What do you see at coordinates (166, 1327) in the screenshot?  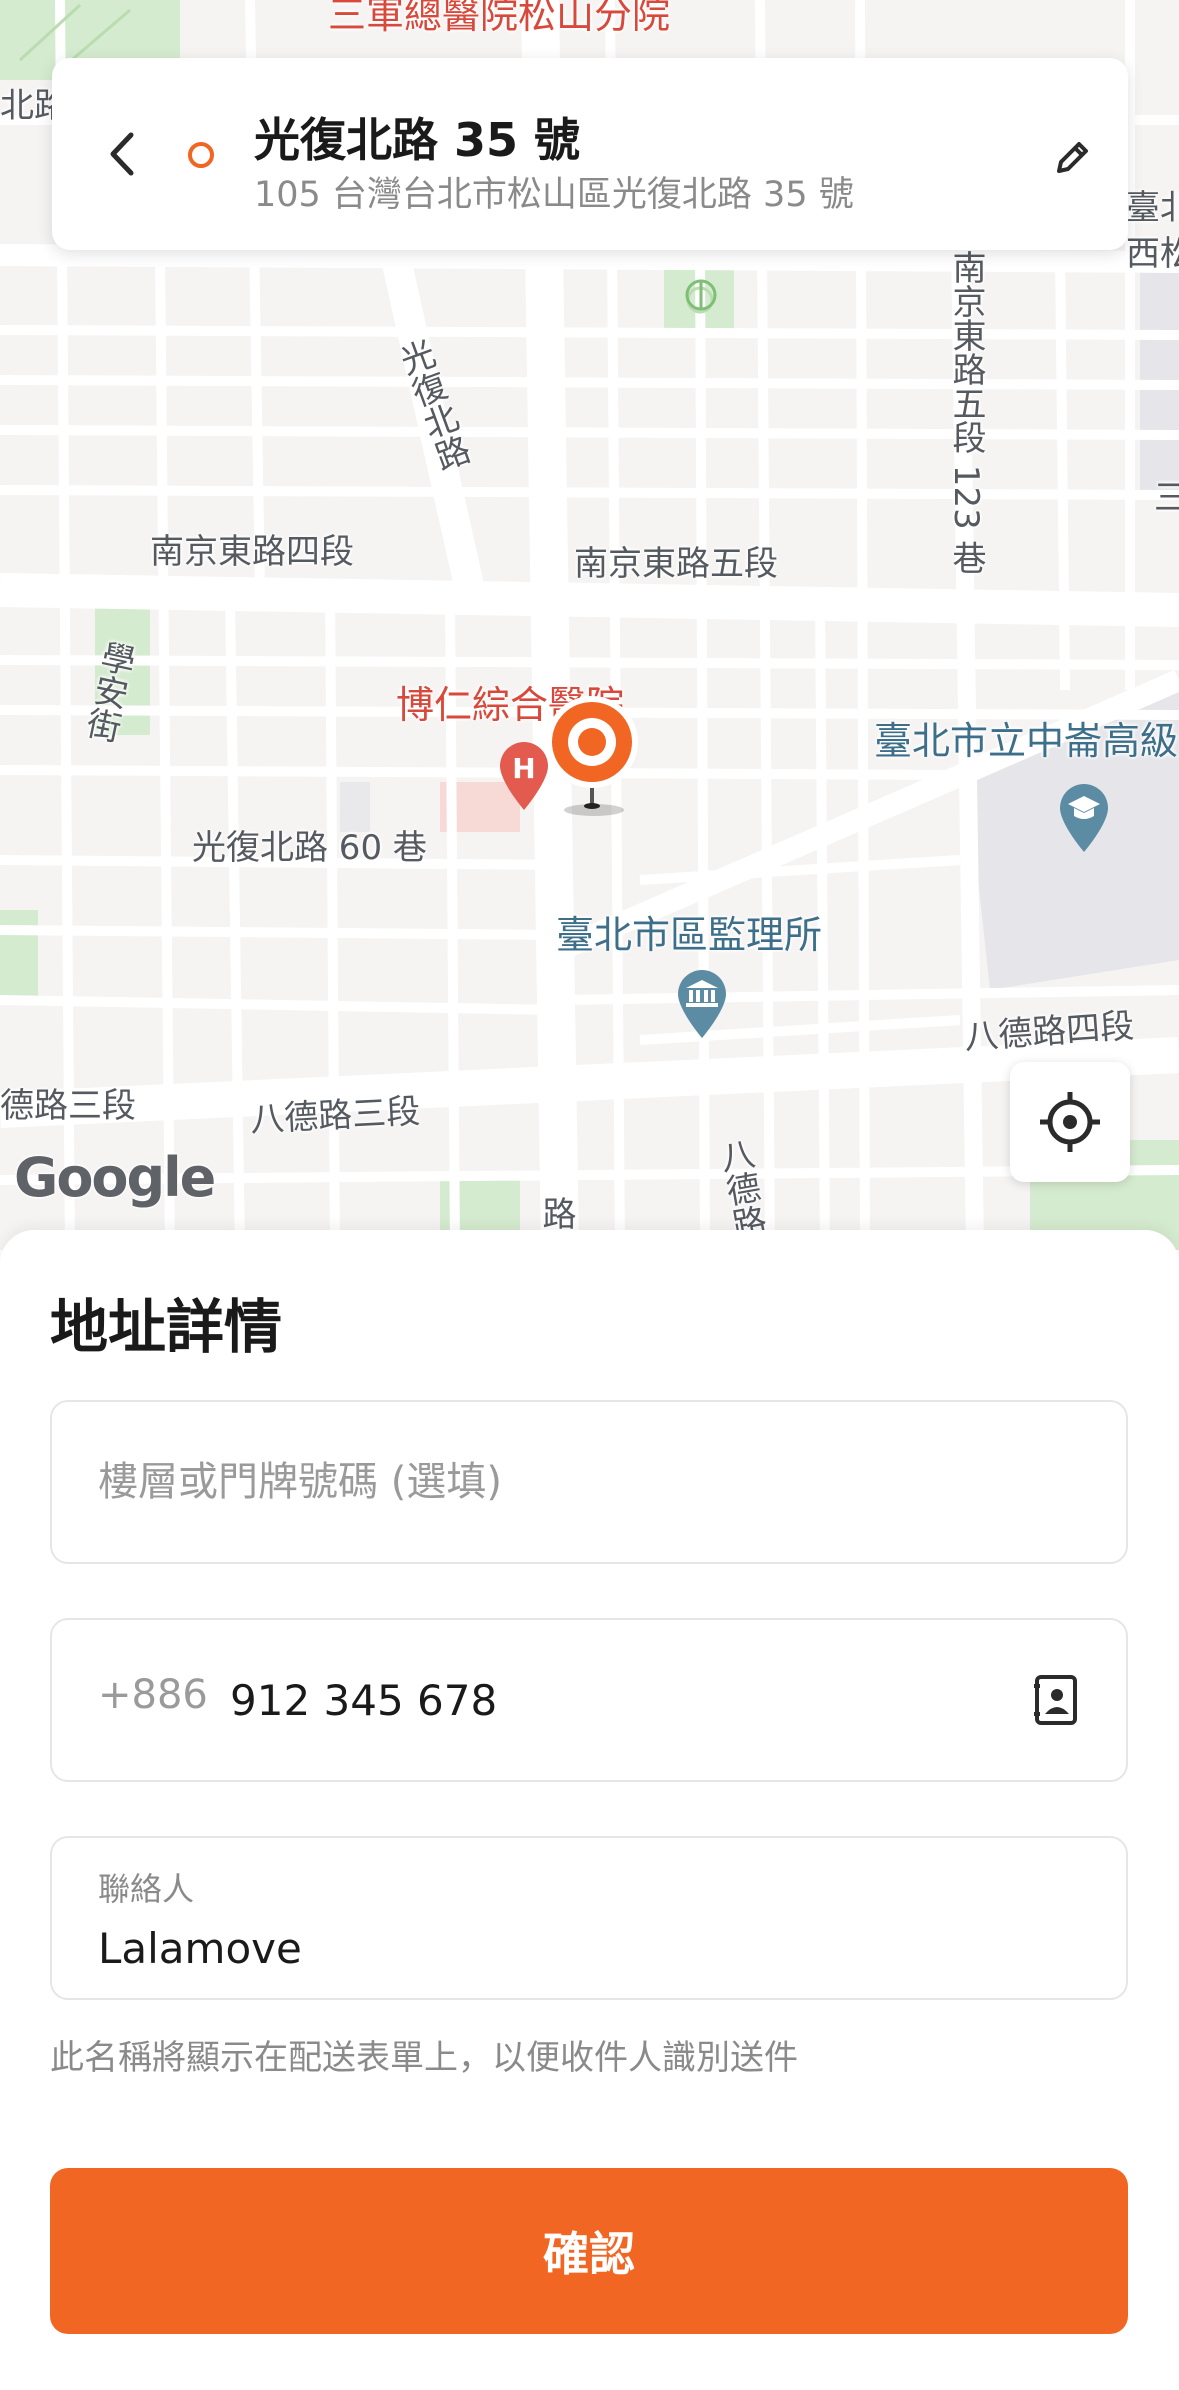 I see `sheet-title: 地址詳情` at bounding box center [166, 1327].